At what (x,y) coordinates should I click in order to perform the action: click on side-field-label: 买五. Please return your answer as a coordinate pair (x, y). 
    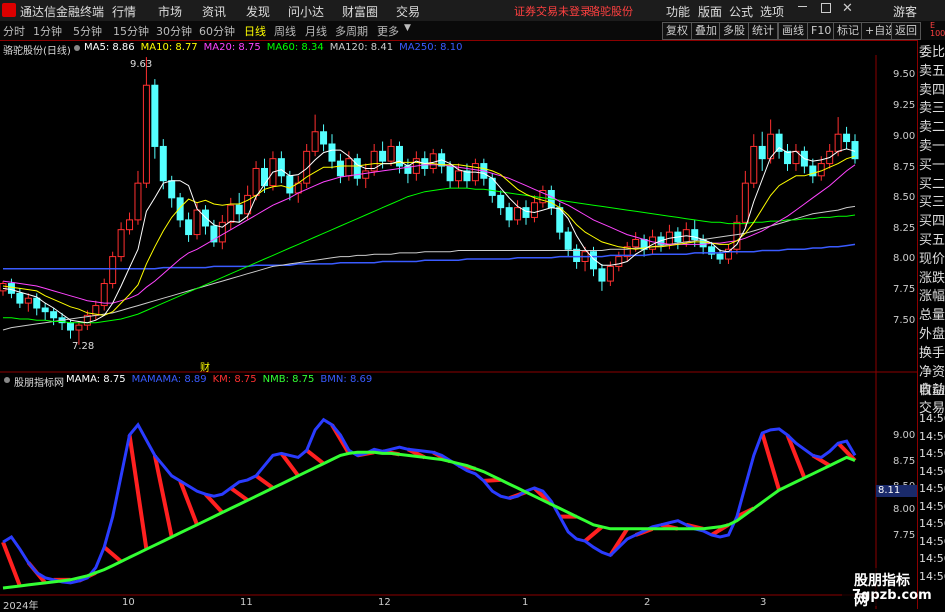
    Looking at the image, I should click on (932, 240).